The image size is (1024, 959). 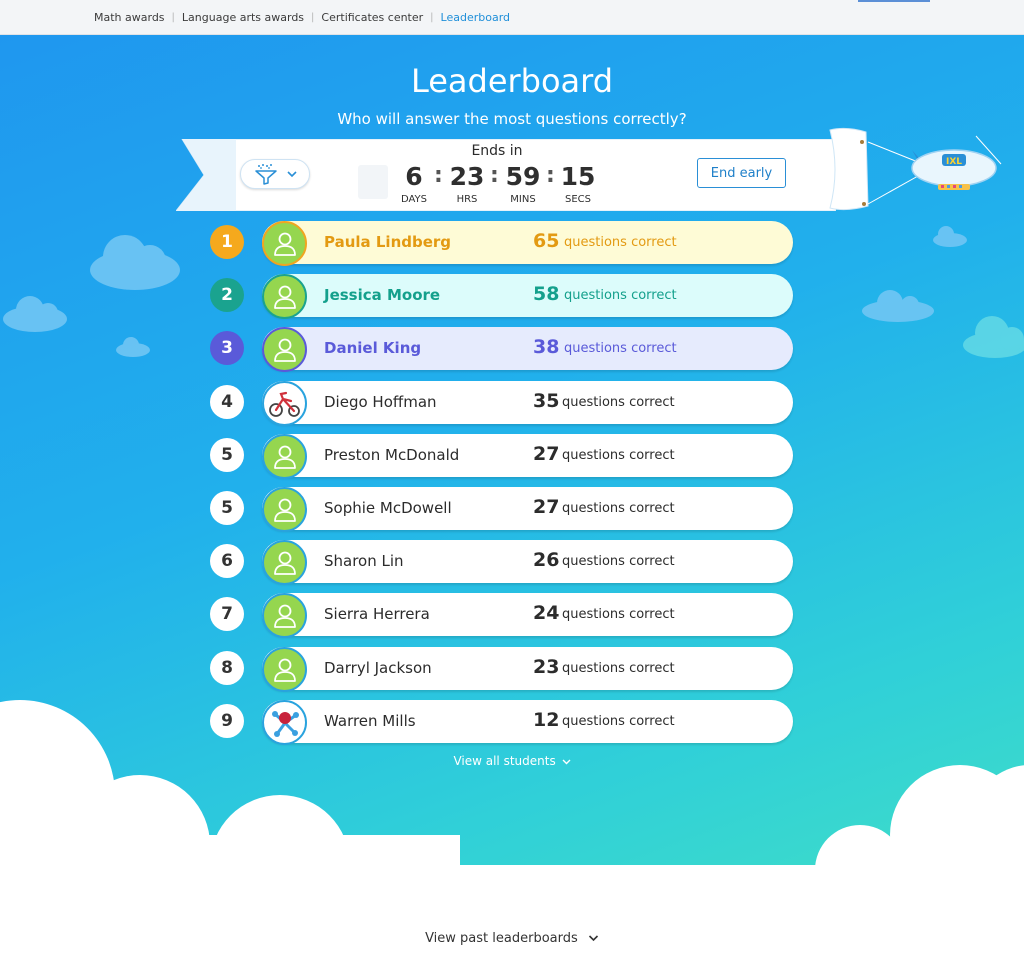 I want to click on nav-leaderboard: Leaderboard, so click(x=475, y=17).